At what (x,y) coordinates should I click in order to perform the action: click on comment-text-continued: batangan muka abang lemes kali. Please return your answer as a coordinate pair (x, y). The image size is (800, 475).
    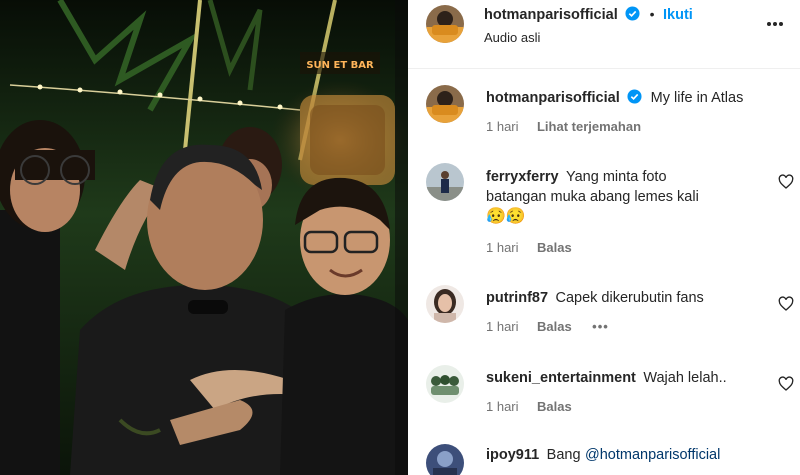
    Looking at the image, I should click on (592, 197).